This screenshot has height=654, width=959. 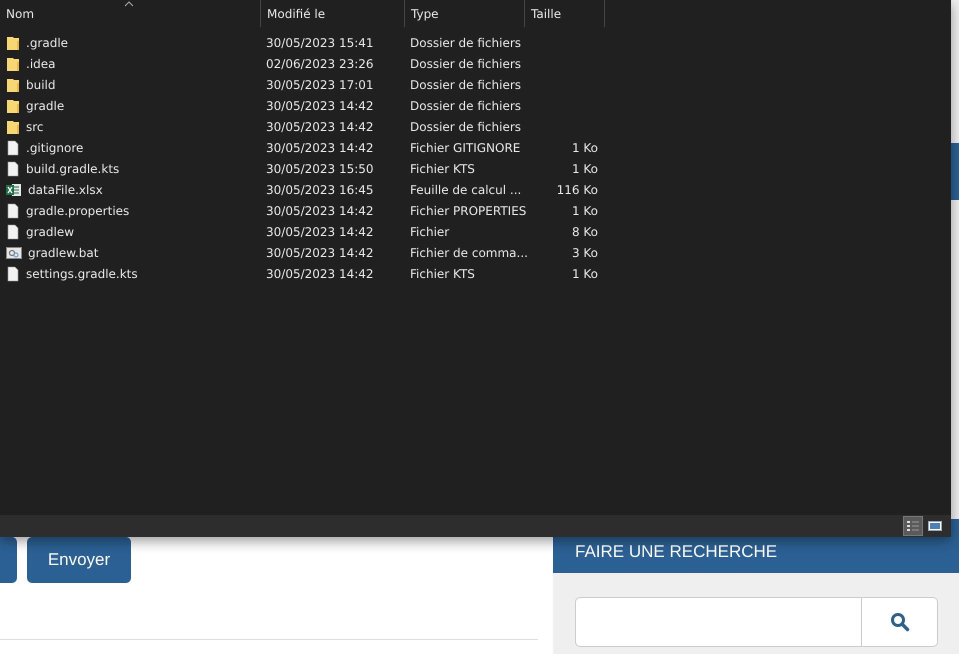 I want to click on column-header: Taille, so click(x=565, y=13).